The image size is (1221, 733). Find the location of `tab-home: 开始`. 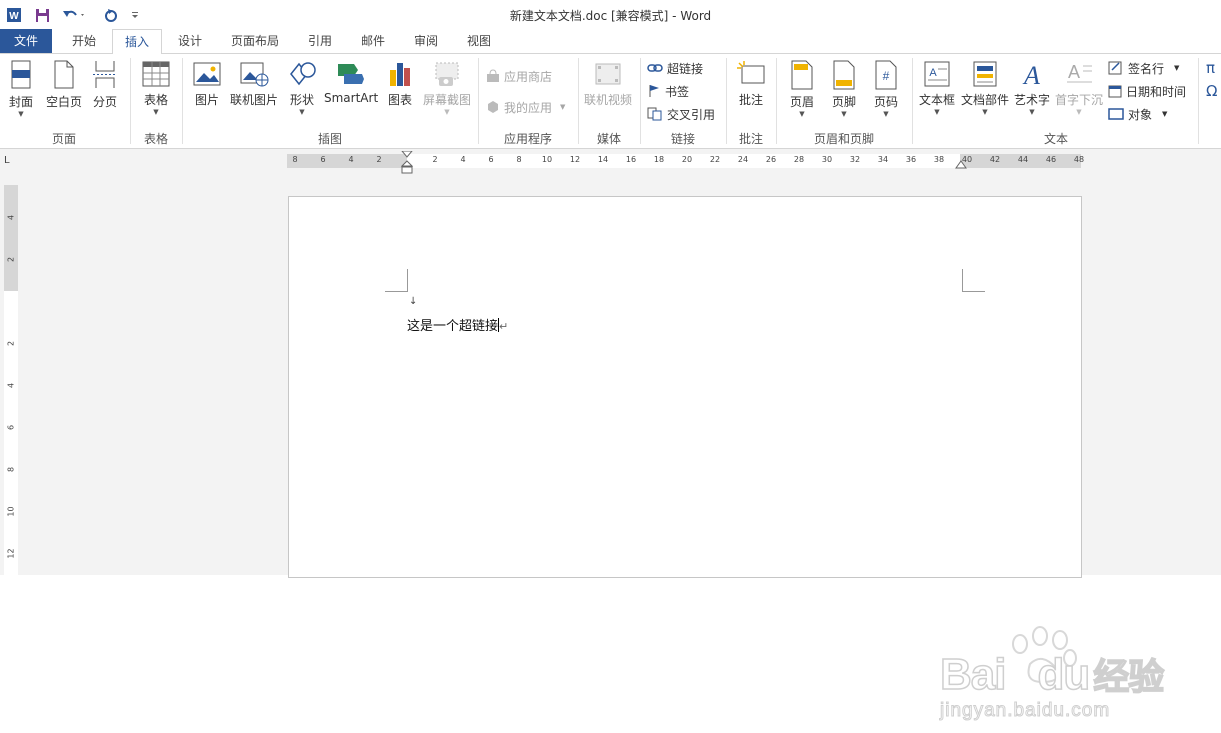

tab-home: 开始 is located at coordinates (84, 41).